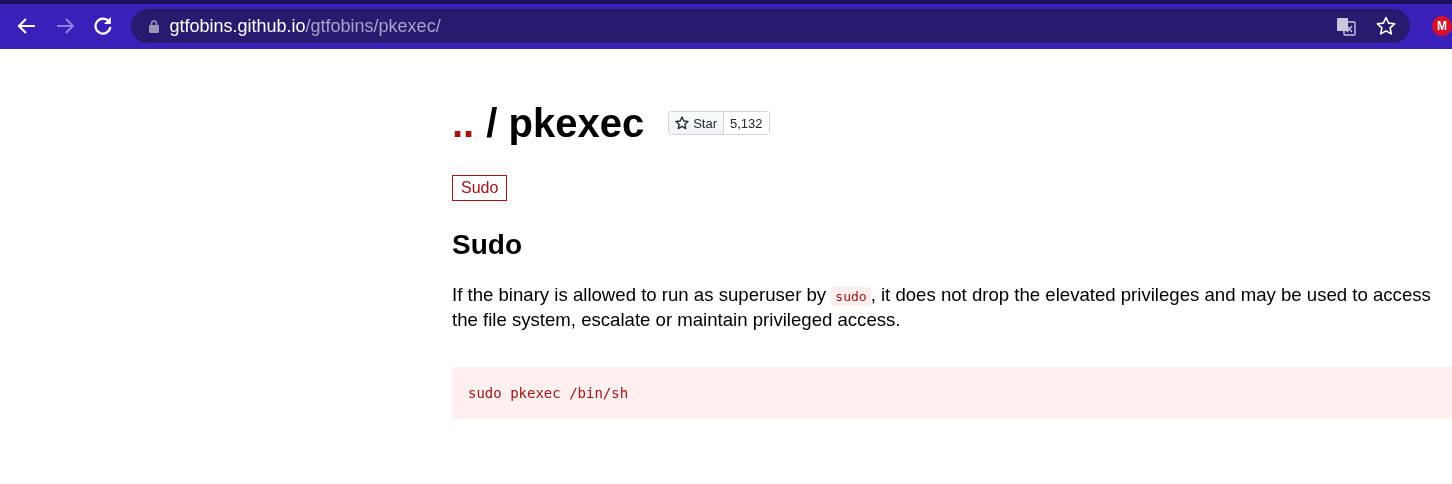 The width and height of the screenshot is (1452, 484). What do you see at coordinates (305, 26) in the screenshot?
I see `url-text: gtfobins.github.io/gtfobins/pkexec/` at bounding box center [305, 26].